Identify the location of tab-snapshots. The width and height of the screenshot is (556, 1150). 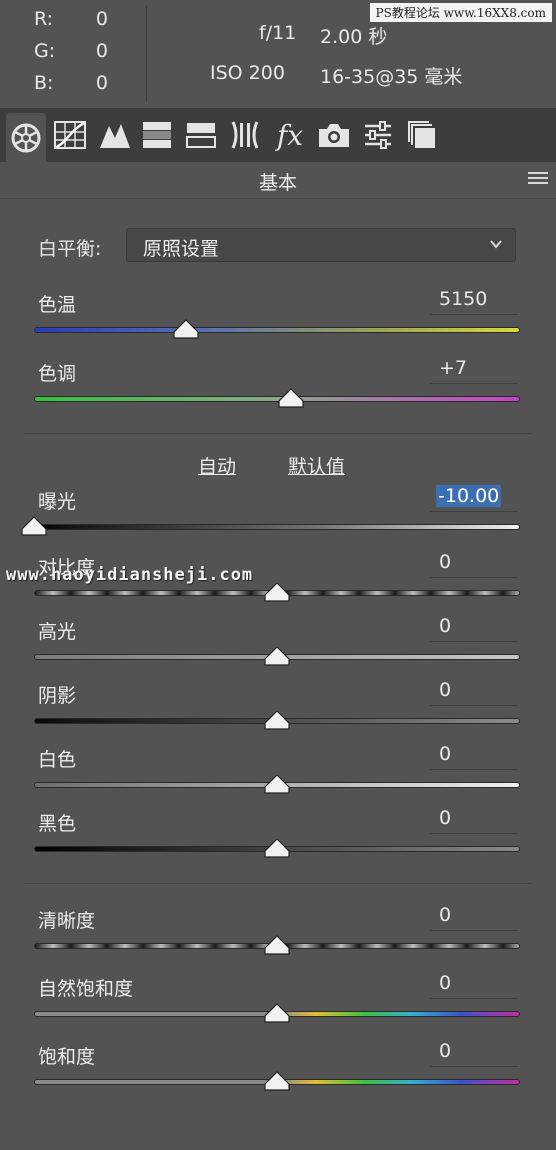
(422, 135).